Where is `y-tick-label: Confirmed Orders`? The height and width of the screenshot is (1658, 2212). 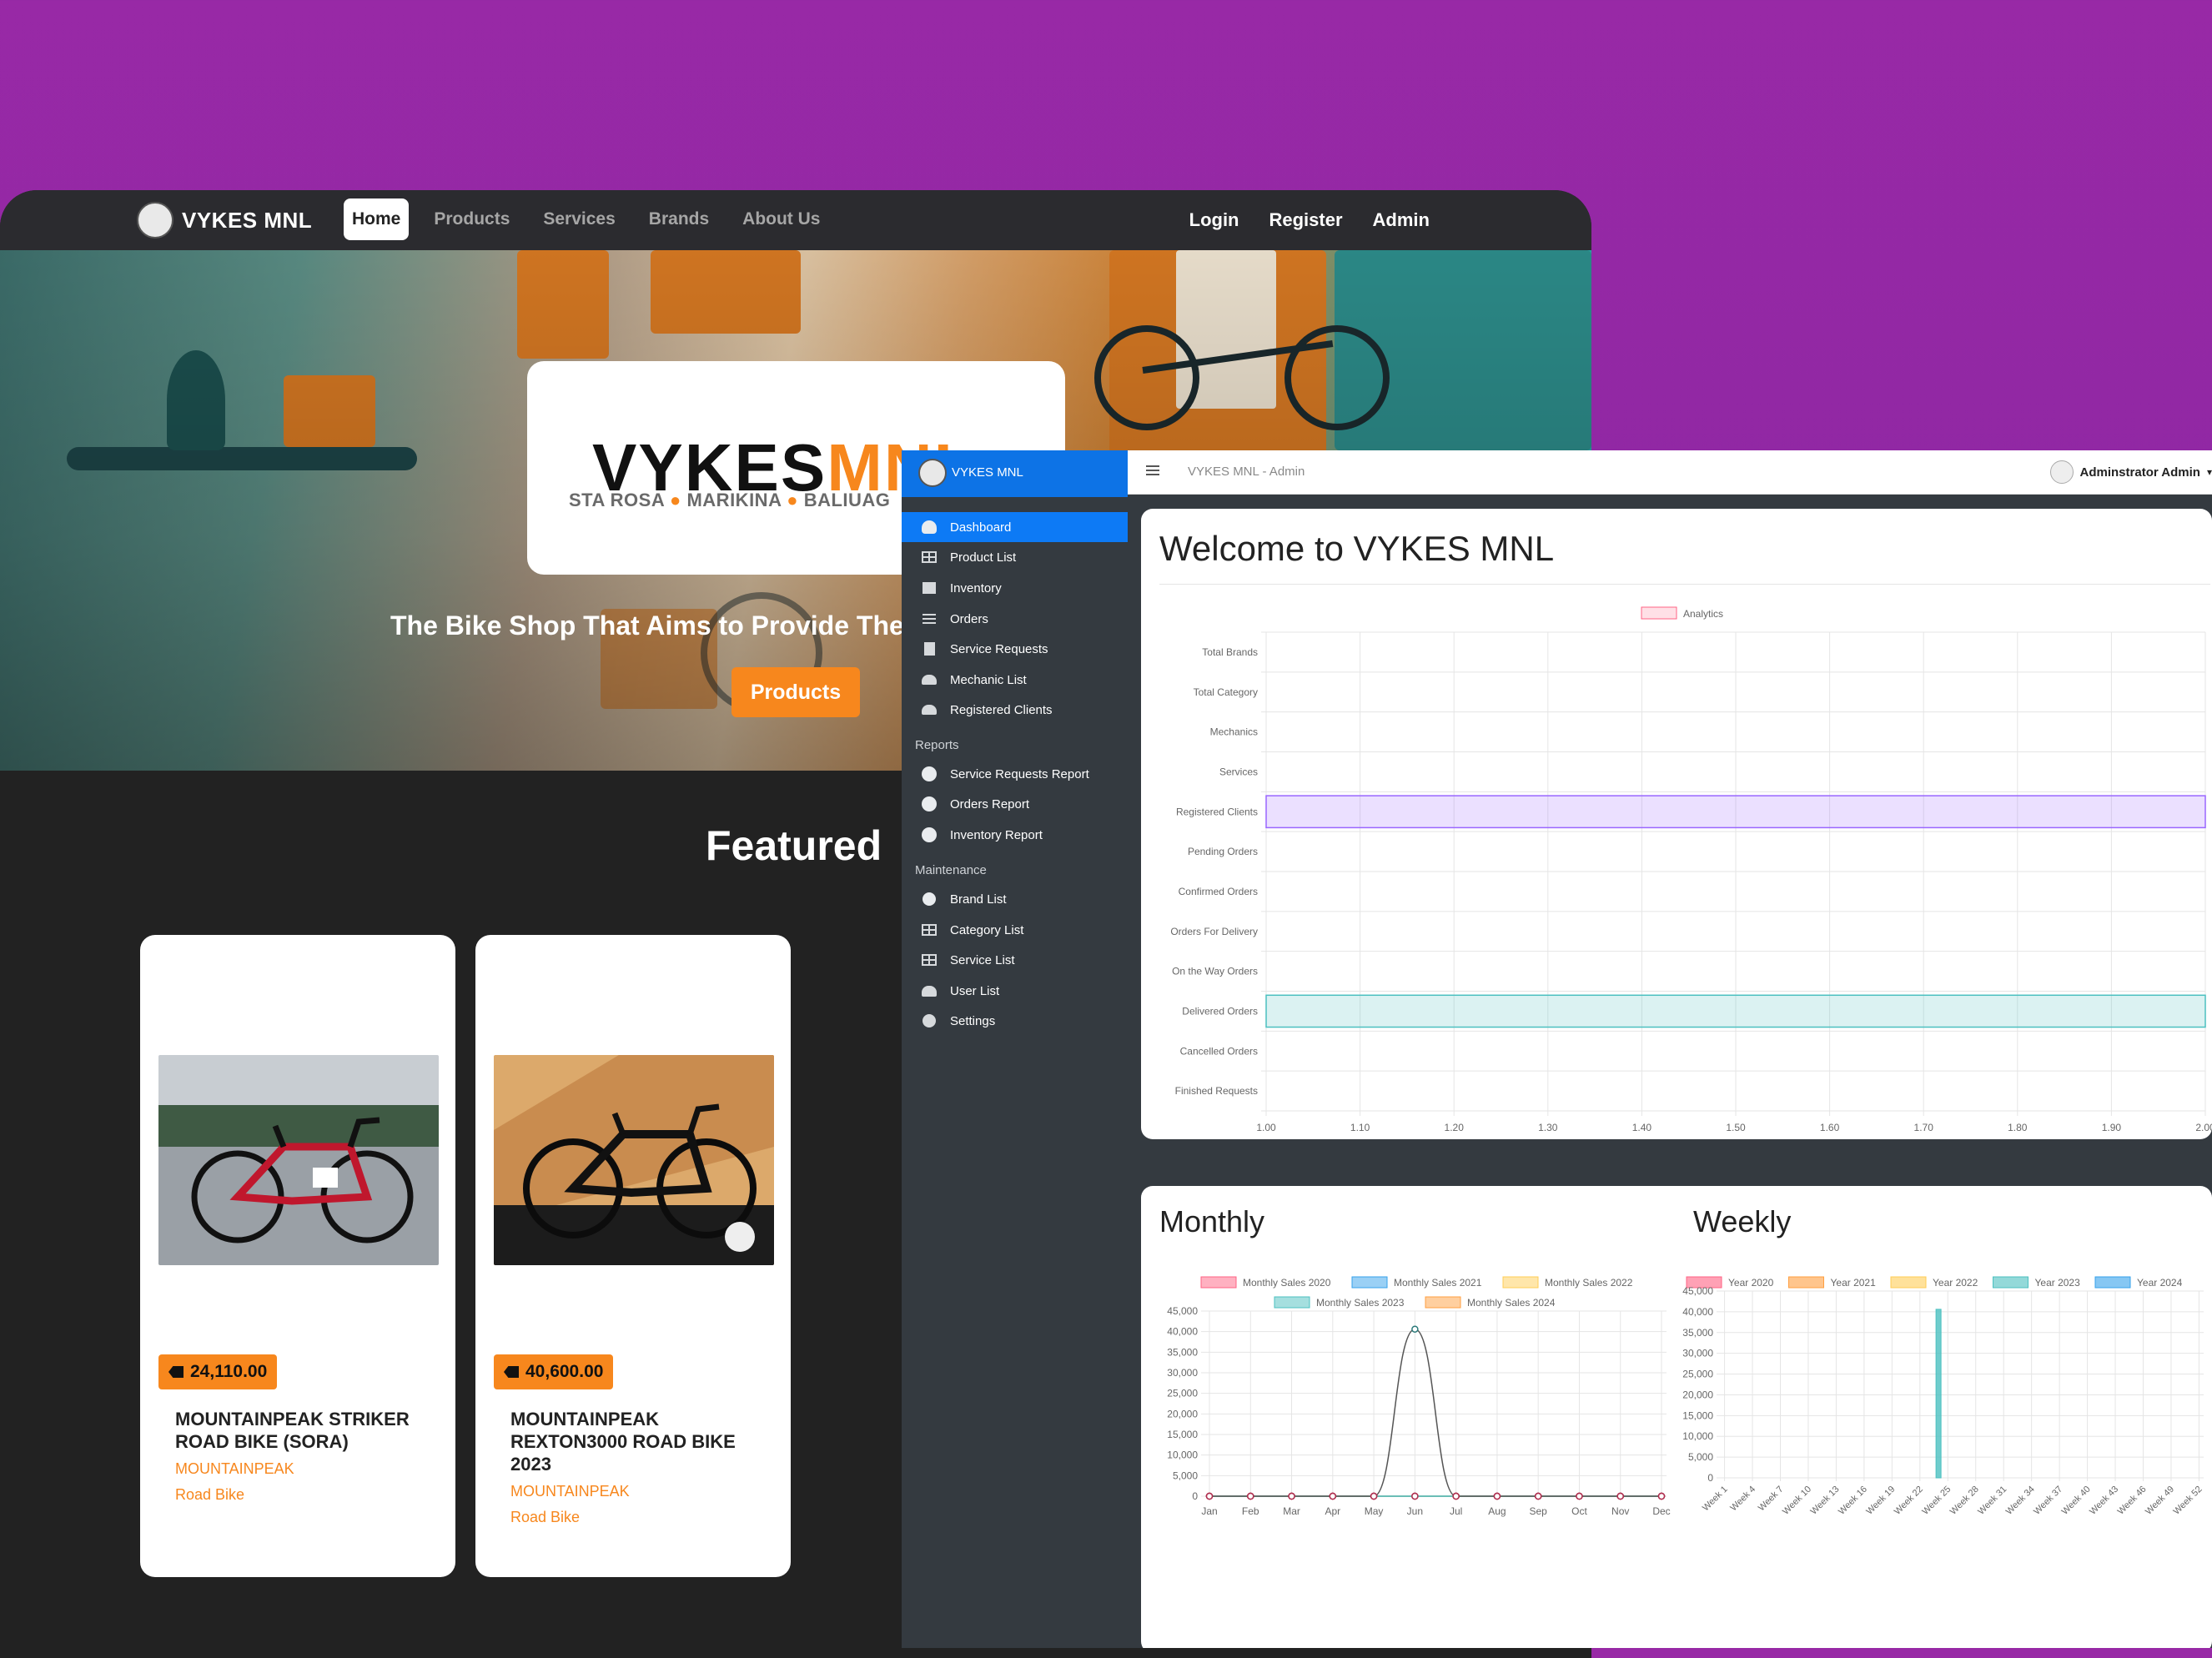
y-tick-label: Confirmed Orders is located at coordinates (1219, 891).